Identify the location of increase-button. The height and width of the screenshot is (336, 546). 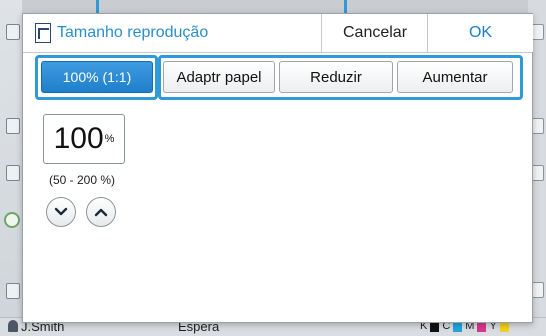
(101, 212).